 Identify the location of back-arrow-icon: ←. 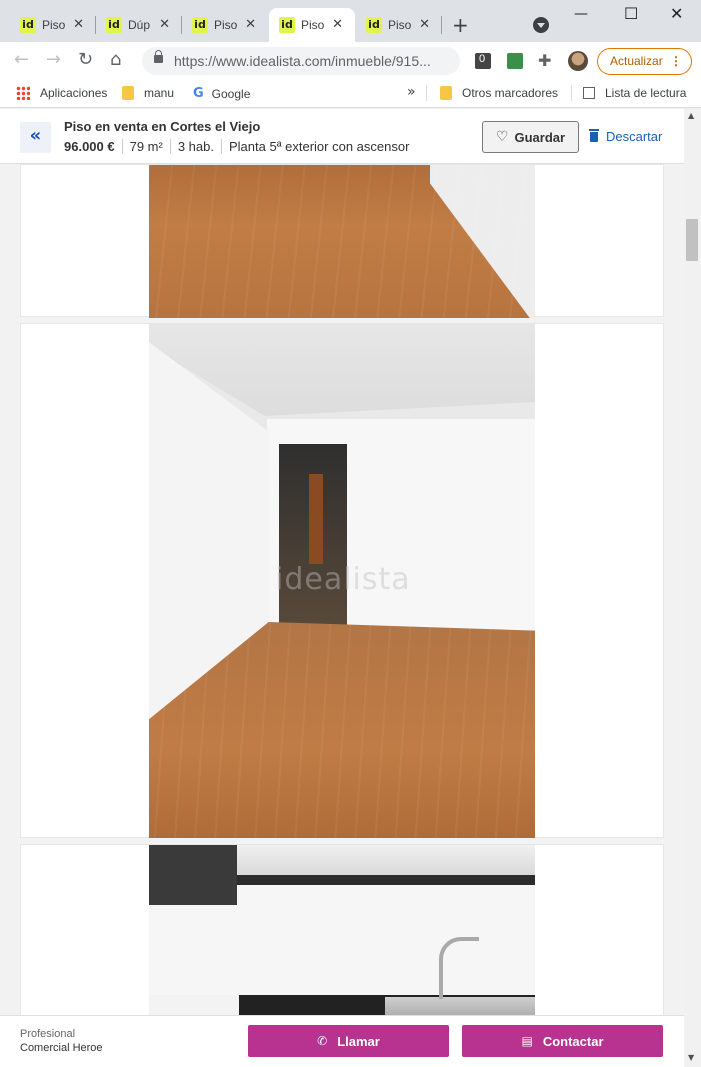
(21, 60).